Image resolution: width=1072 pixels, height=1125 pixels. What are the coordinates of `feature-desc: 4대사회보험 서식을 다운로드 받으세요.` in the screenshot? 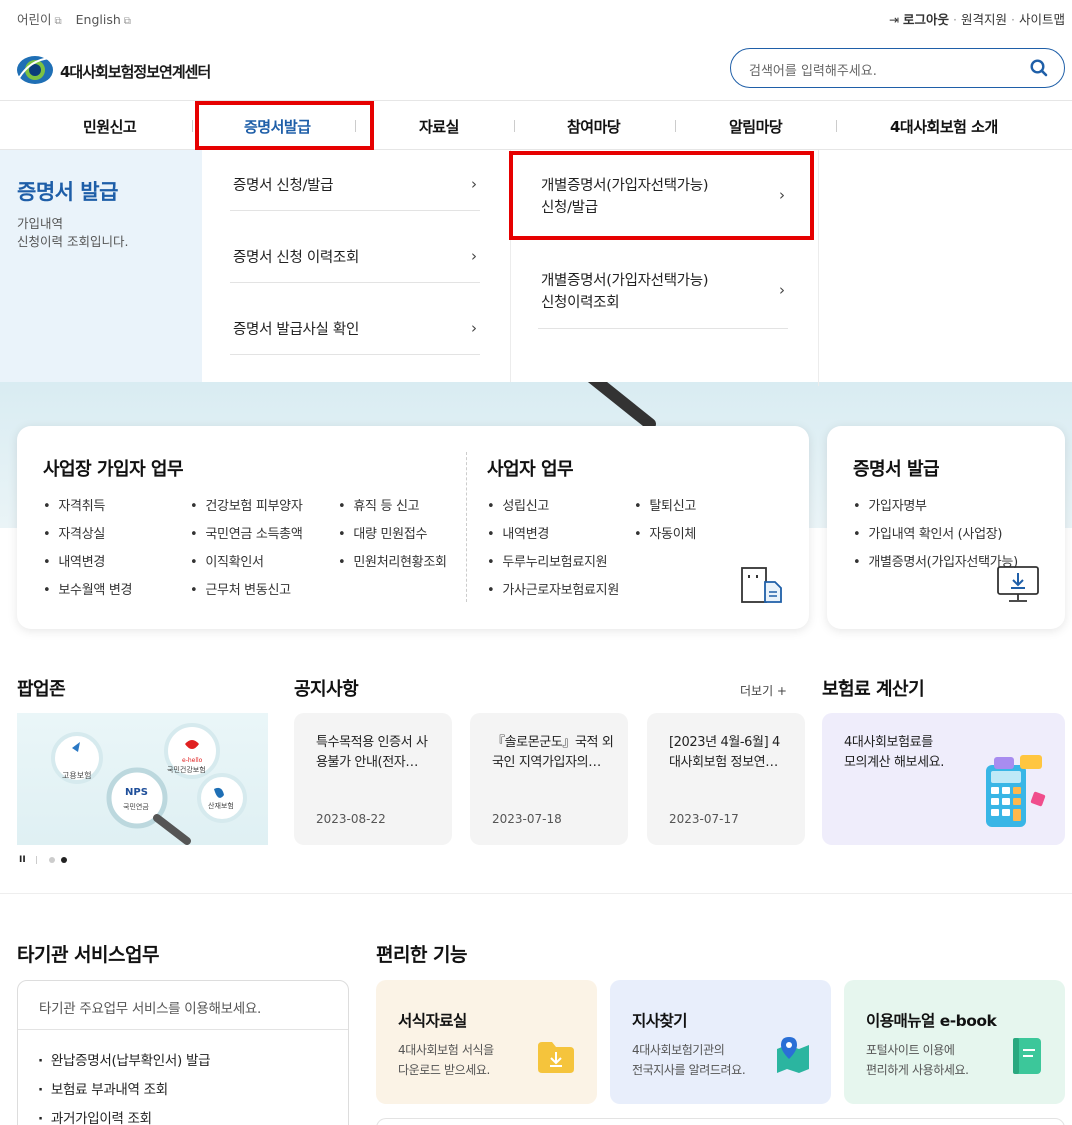 It's located at (446, 1060).